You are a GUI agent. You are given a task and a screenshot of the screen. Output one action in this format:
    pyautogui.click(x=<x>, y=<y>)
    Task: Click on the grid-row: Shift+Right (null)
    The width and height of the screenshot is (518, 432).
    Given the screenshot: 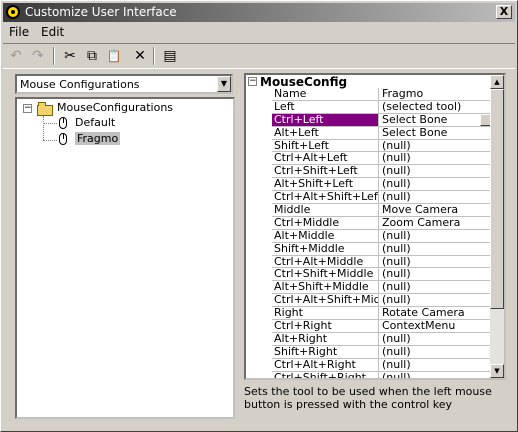 What is the action you would take?
    pyautogui.click(x=382, y=352)
    